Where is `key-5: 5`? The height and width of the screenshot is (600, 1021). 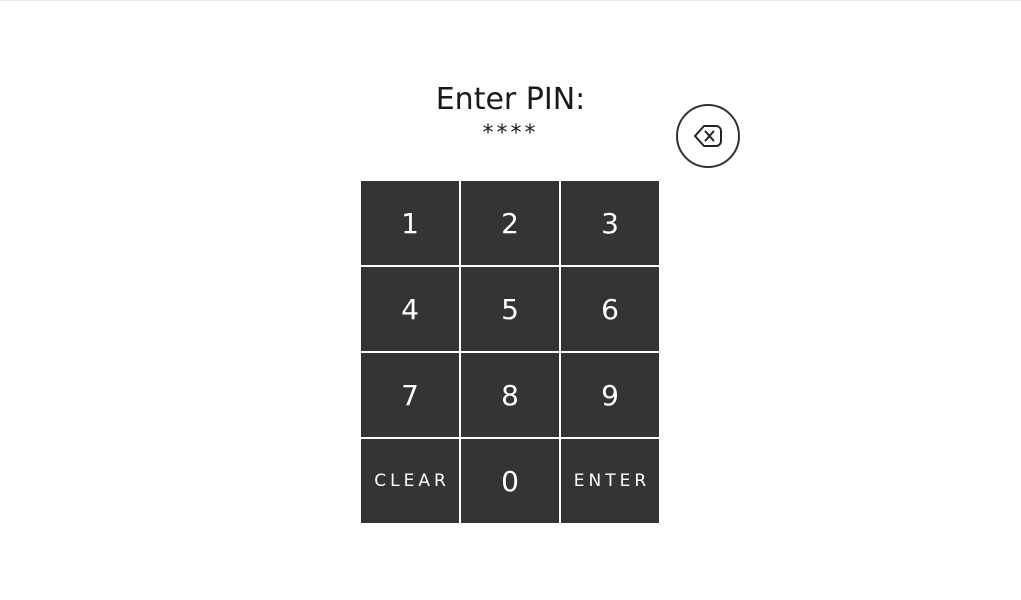 key-5: 5 is located at coordinates (510, 309).